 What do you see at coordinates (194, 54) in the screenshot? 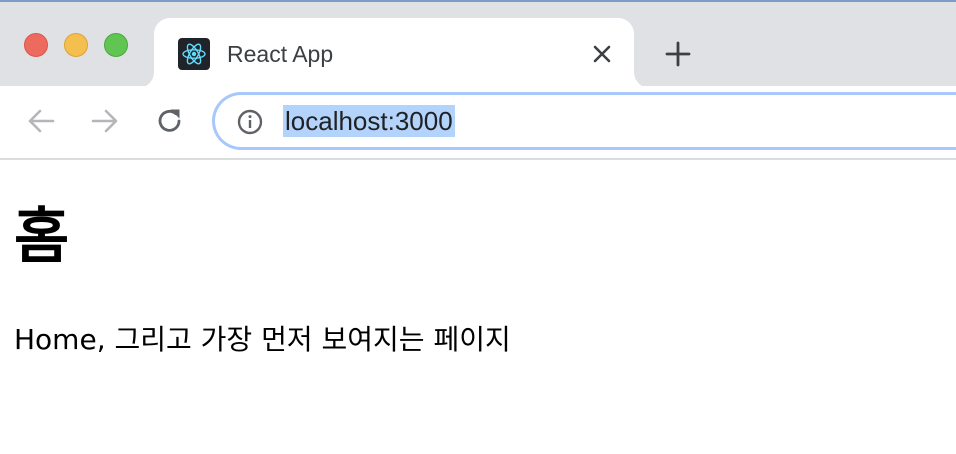
I see `react-logo-icon` at bounding box center [194, 54].